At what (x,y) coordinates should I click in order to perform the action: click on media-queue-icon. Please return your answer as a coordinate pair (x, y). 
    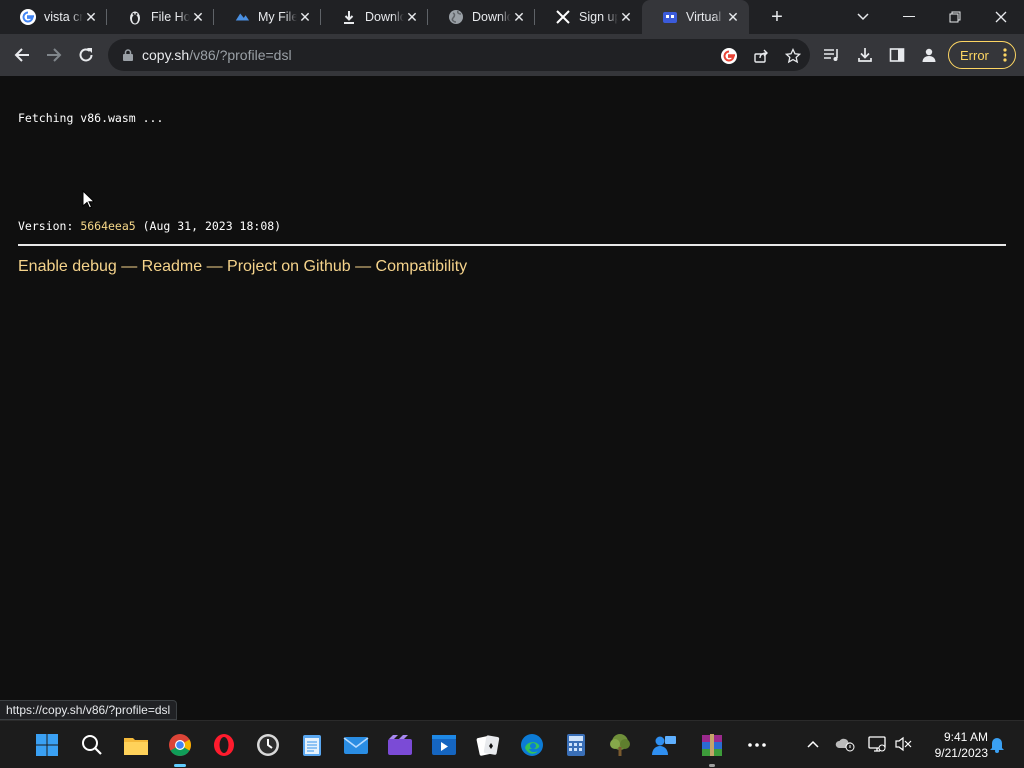
    Looking at the image, I should click on (832, 55).